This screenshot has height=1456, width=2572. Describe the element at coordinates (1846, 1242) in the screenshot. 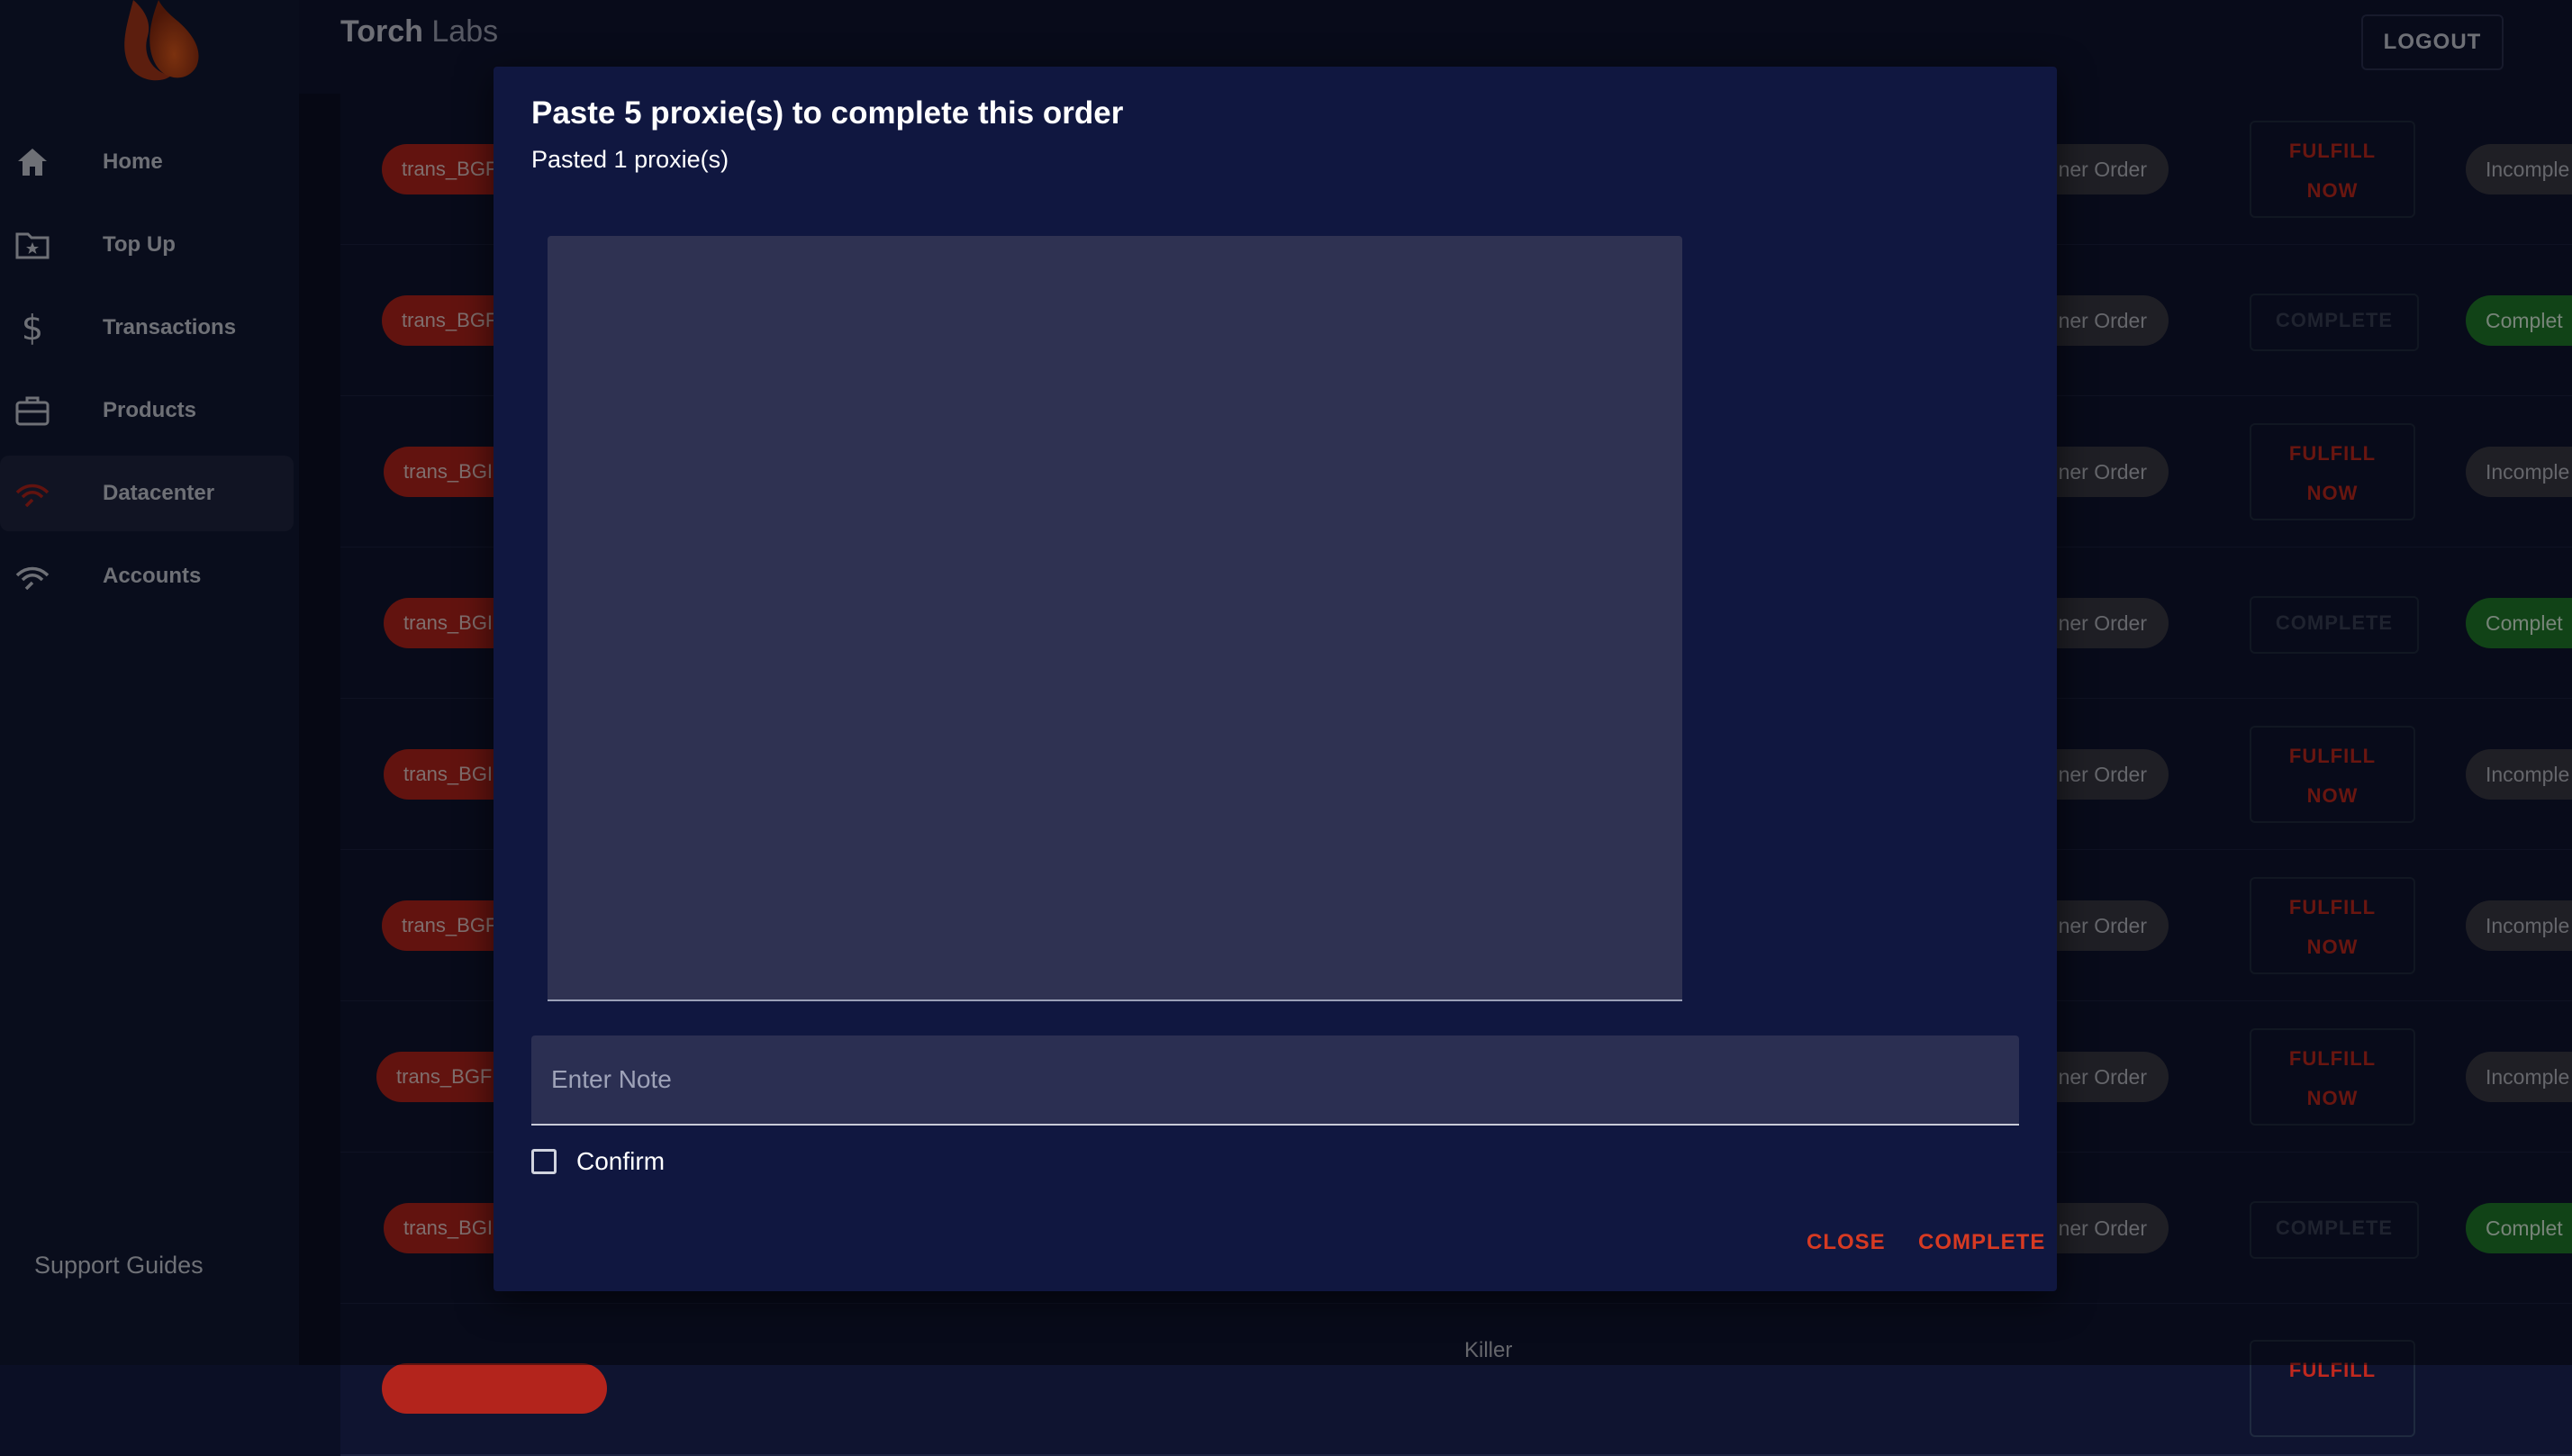

I see `close-button: CLOSE` at that location.